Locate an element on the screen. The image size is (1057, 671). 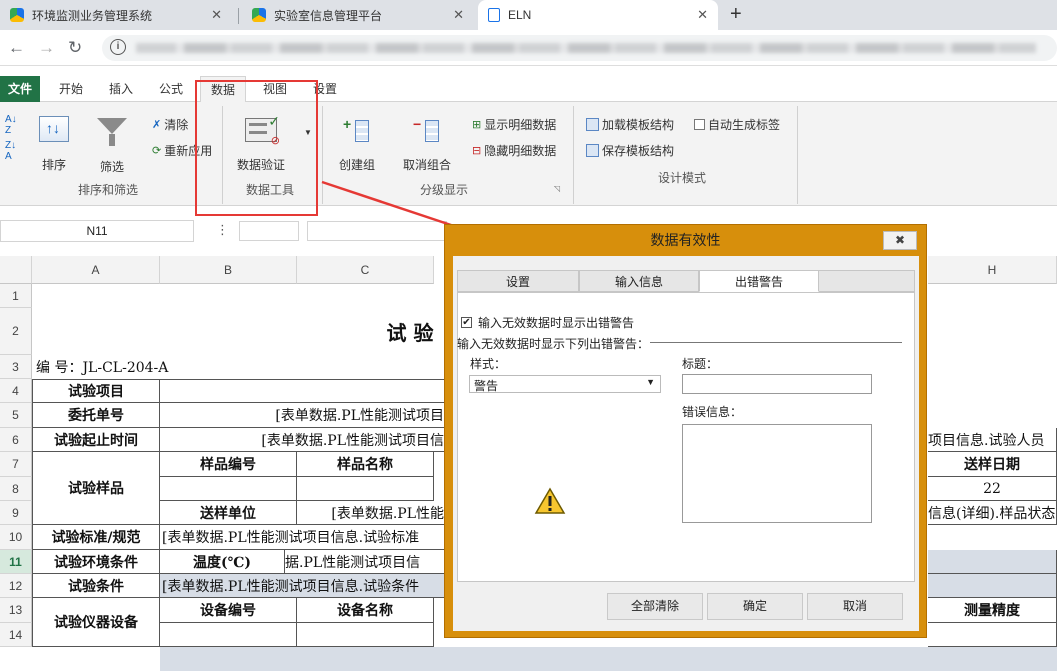
clear-button: ✗ 清除 is located at coordinates (170, 124).